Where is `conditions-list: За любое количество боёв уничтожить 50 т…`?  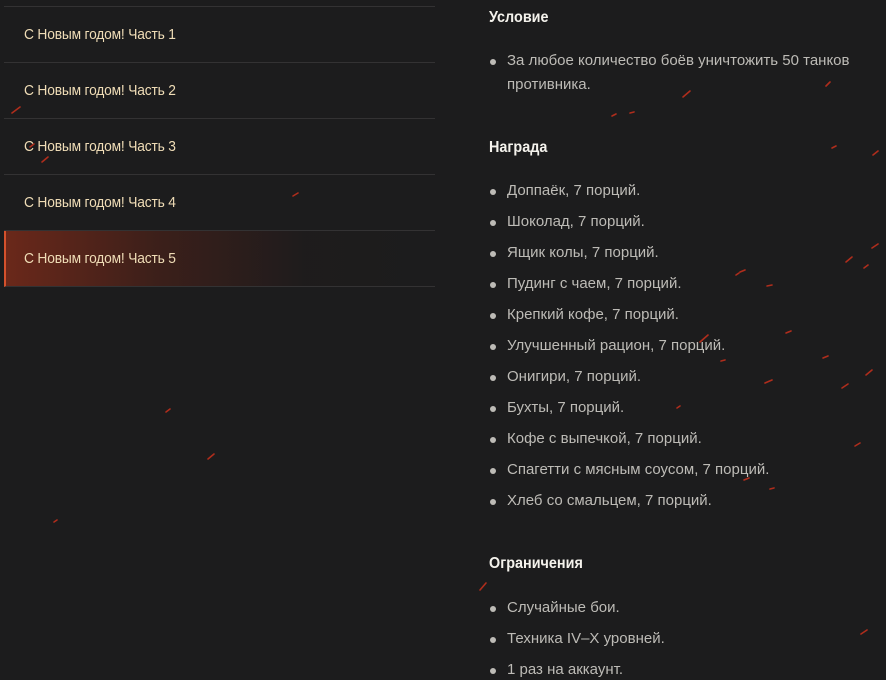 conditions-list: За любое количество боёв уничтожить 50 т… is located at coordinates (685, 71).